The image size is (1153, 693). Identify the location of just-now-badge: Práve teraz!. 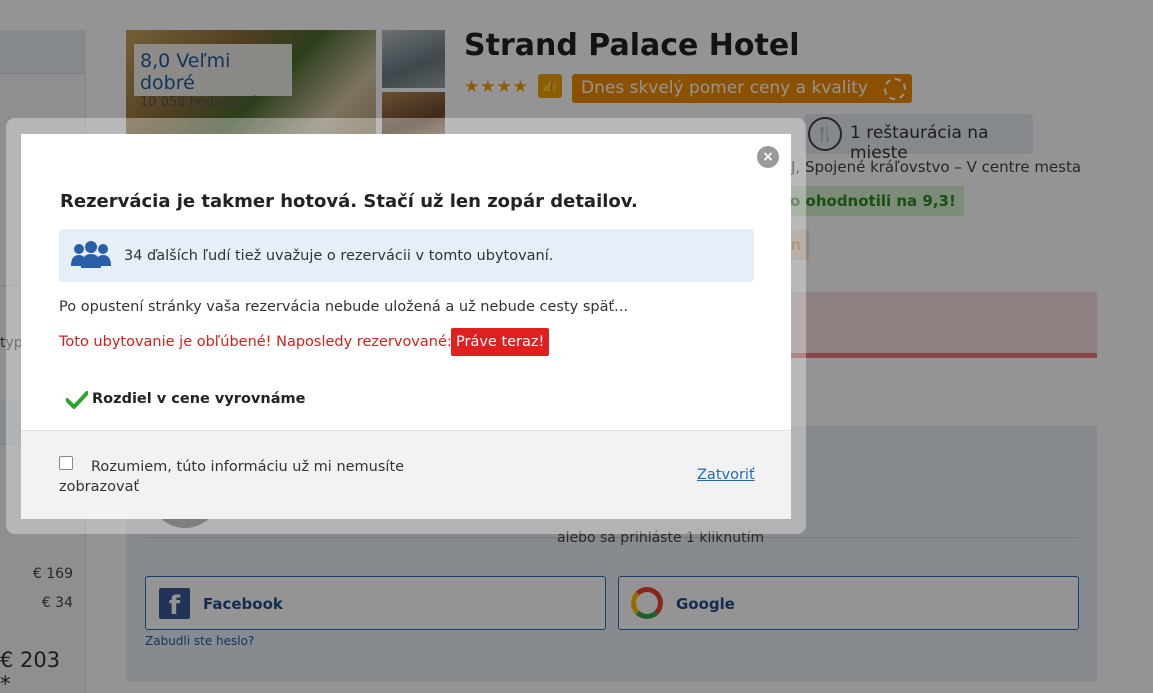
(500, 342).